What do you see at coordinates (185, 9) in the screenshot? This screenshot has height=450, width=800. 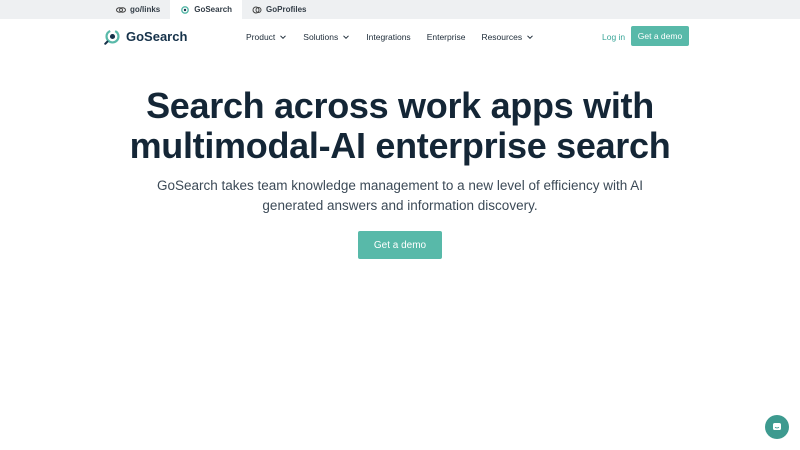 I see `gosearch-icon` at bounding box center [185, 9].